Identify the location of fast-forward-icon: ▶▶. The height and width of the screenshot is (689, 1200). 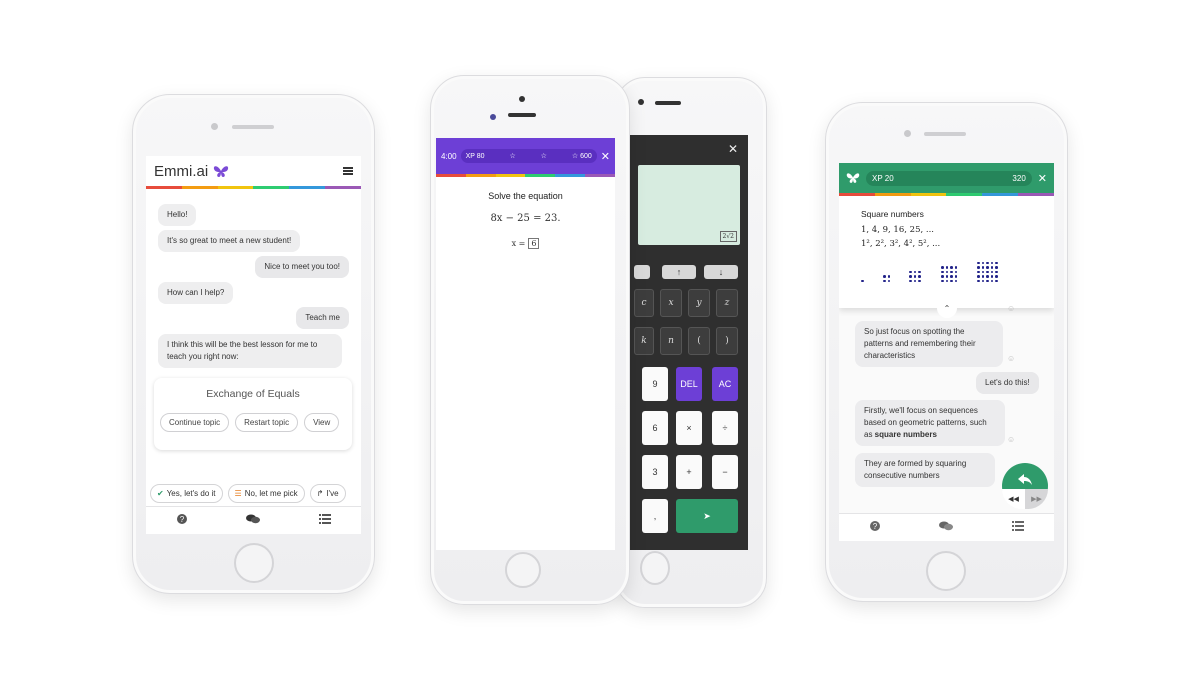
(1036, 499).